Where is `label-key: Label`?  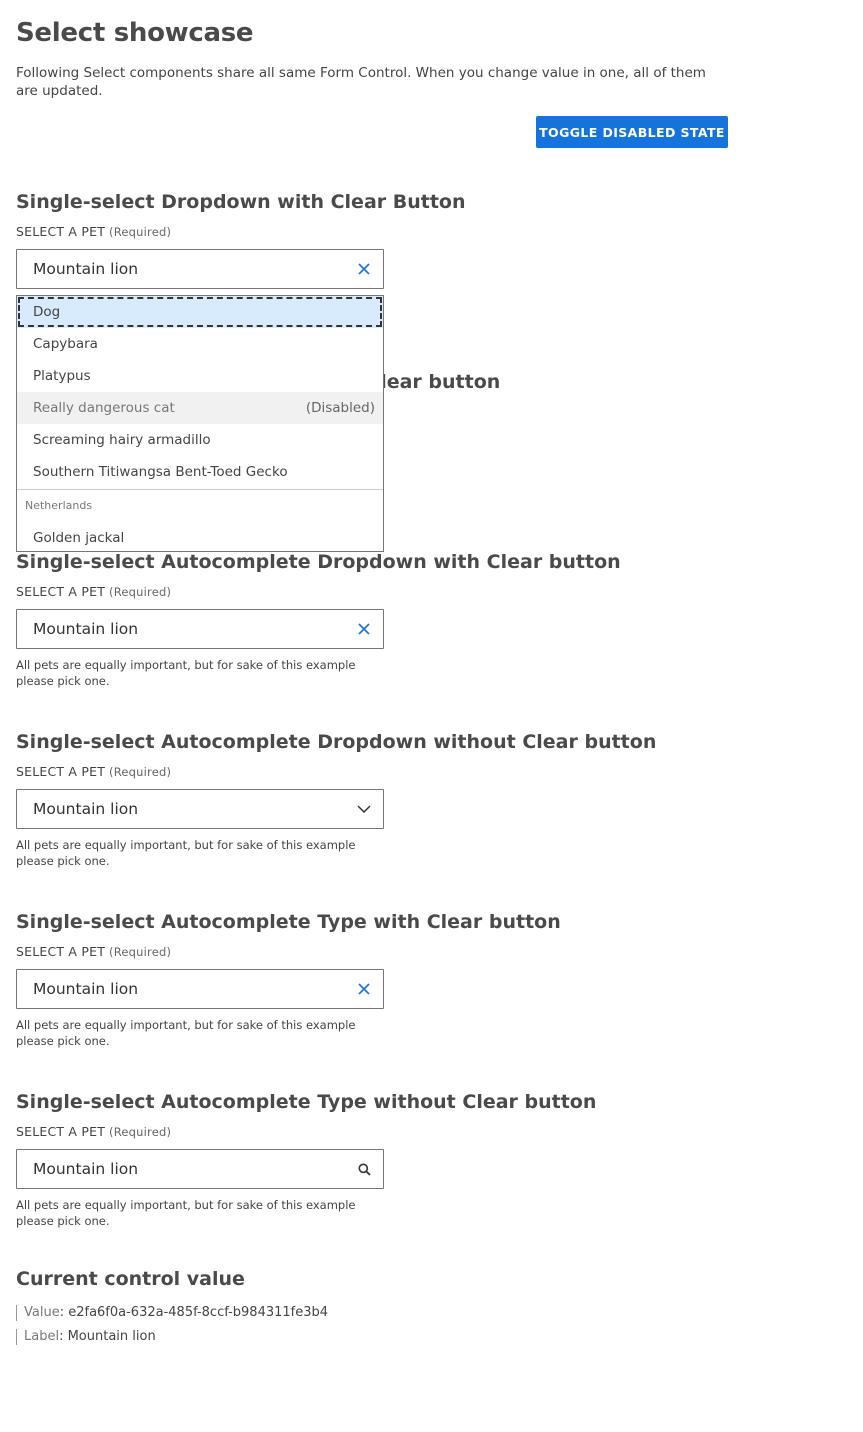 label-key: Label is located at coordinates (42, 1336).